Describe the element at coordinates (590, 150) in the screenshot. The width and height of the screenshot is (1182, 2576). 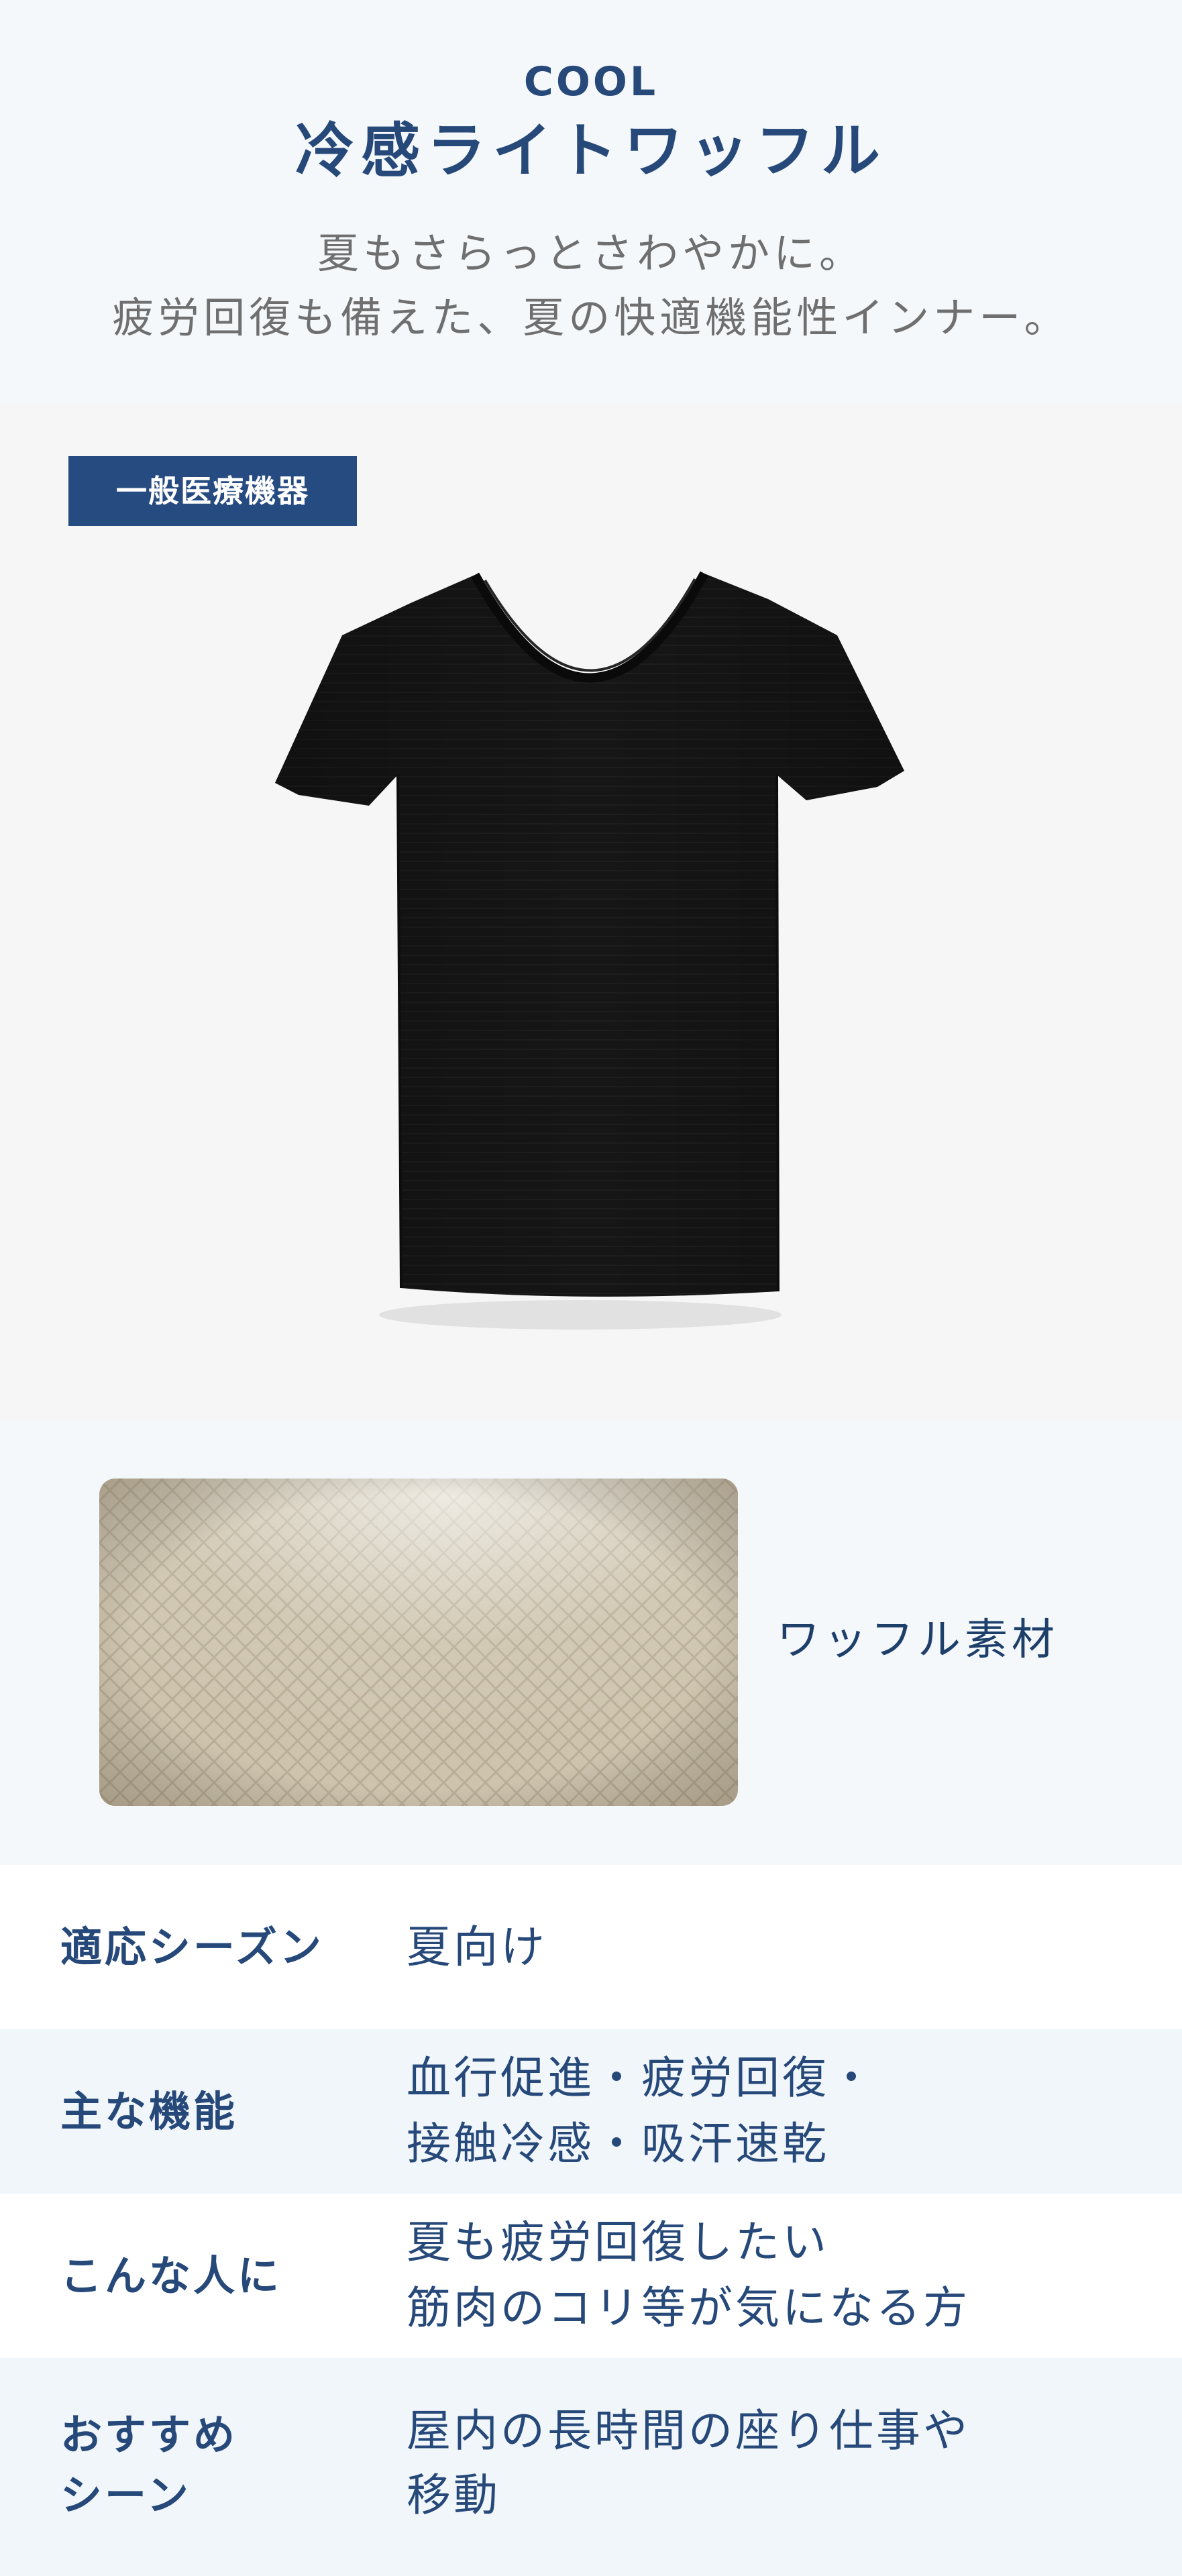
I see `product-title: 冷感ライトワッフル` at that location.